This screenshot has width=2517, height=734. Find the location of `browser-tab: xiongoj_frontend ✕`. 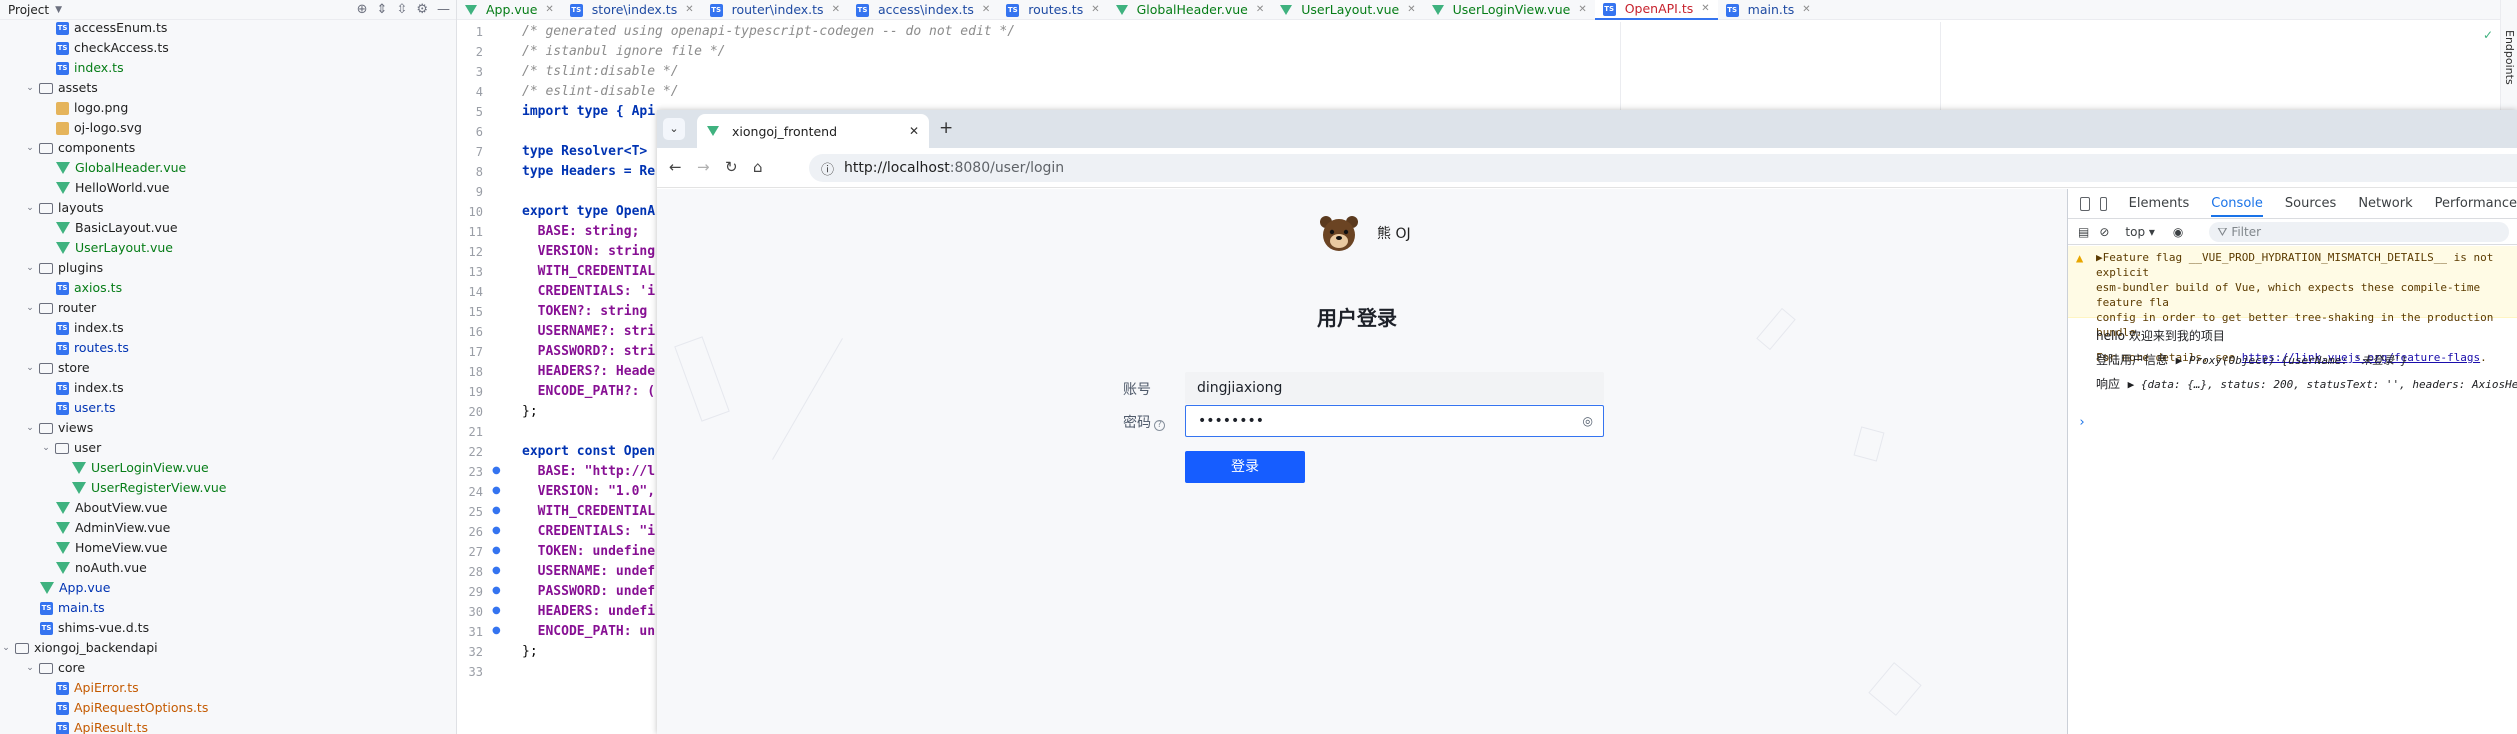

browser-tab: xiongoj_frontend ✕ is located at coordinates (813, 131).